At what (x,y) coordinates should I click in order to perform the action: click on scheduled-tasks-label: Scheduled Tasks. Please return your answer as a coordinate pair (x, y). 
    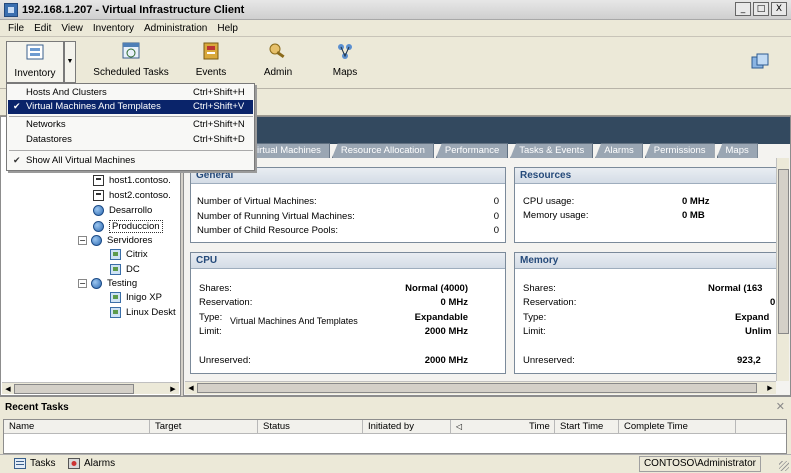
    Looking at the image, I should click on (131, 72).